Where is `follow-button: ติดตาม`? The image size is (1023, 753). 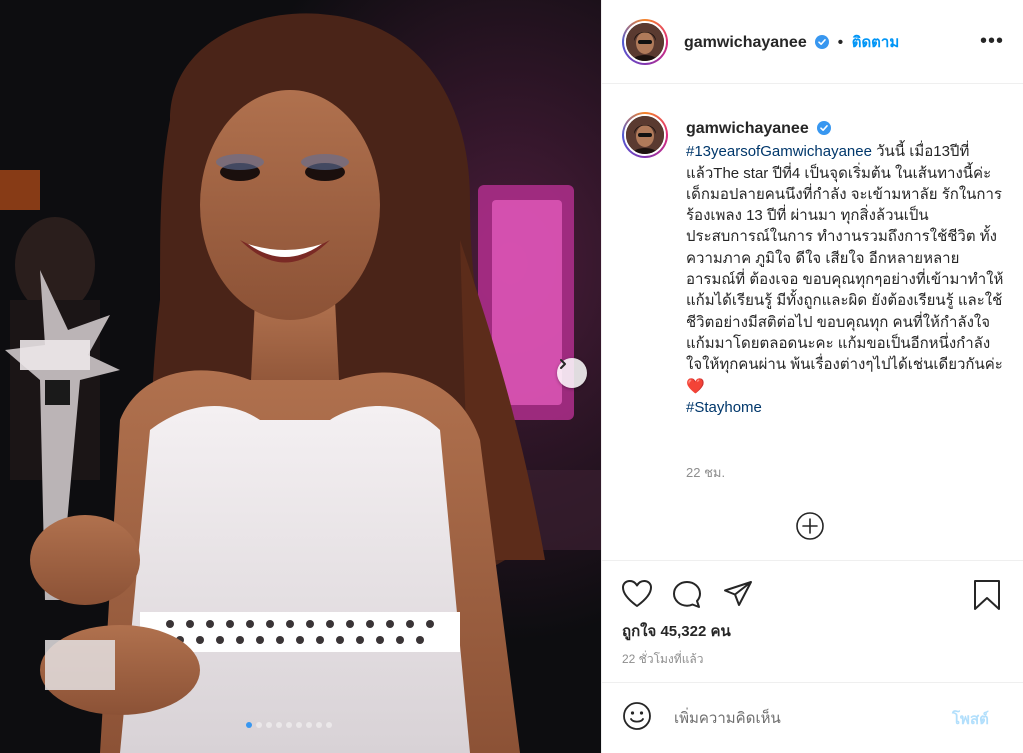
follow-button: ติดตาม is located at coordinates (876, 42).